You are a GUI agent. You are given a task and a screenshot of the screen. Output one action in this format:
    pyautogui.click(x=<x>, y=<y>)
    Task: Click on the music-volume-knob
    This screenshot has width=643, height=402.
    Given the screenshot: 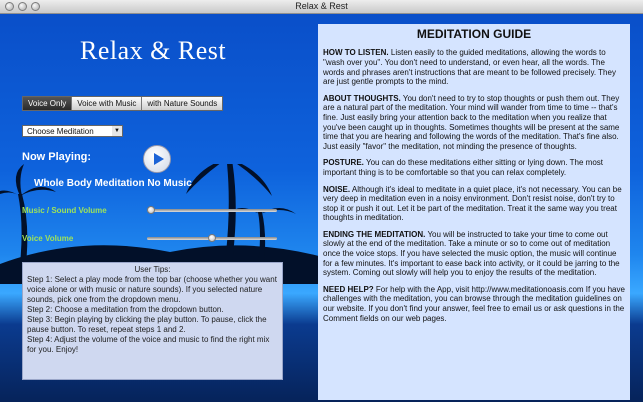 What is the action you would take?
    pyautogui.click(x=151, y=210)
    